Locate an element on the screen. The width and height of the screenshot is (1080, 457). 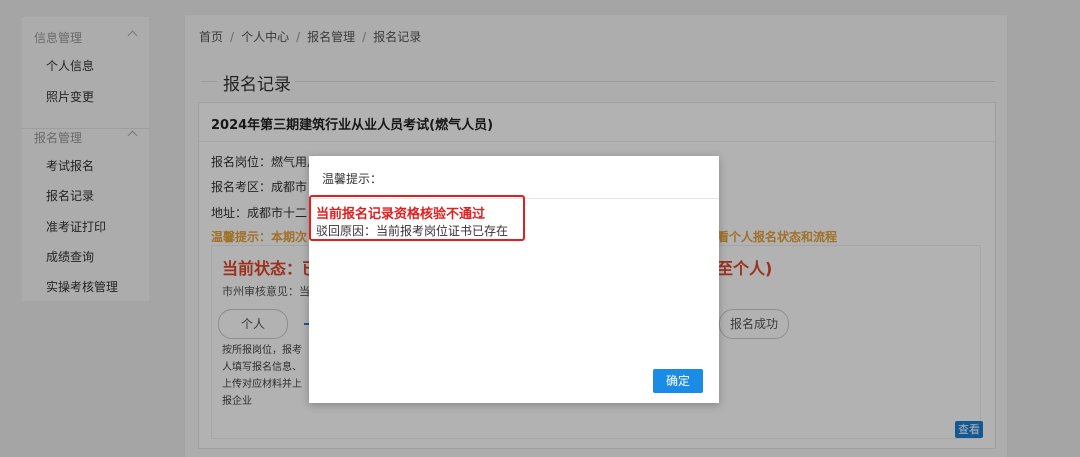
dialog-title: 温馨提示： is located at coordinates (352, 179).